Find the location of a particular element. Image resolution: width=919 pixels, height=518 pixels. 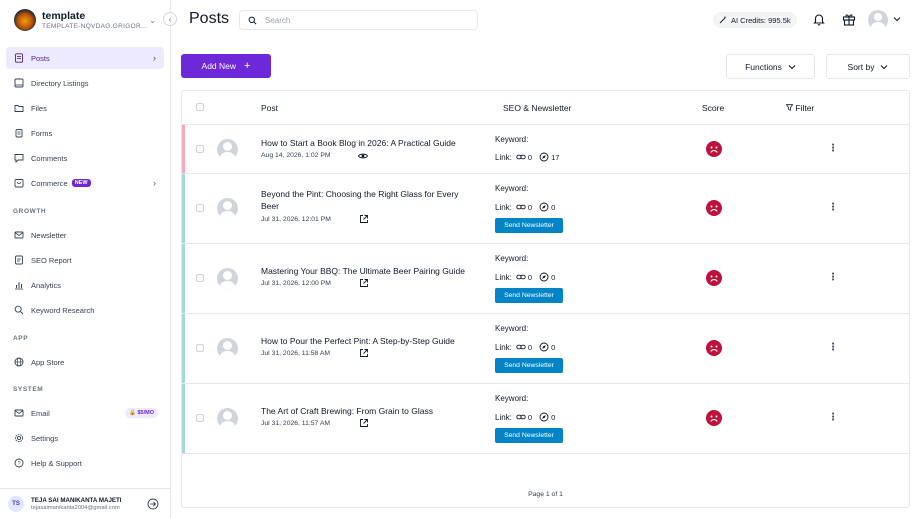

view-count: 0 is located at coordinates (553, 417).